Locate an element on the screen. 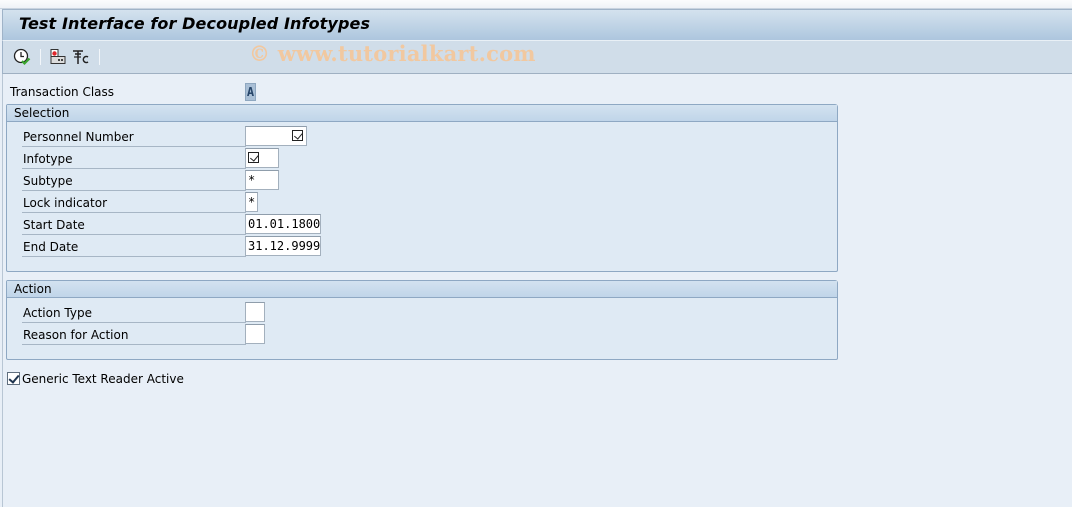 Image resolution: width=1072 pixels, height=507 pixels. action-group: Action Action Type Reason for Action is located at coordinates (422, 320).